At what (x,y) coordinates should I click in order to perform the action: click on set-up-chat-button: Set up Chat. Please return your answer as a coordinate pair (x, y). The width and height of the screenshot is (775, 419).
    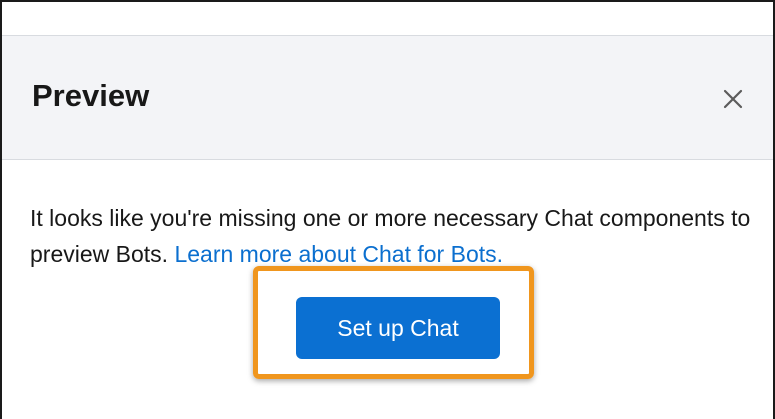
    Looking at the image, I should click on (398, 328).